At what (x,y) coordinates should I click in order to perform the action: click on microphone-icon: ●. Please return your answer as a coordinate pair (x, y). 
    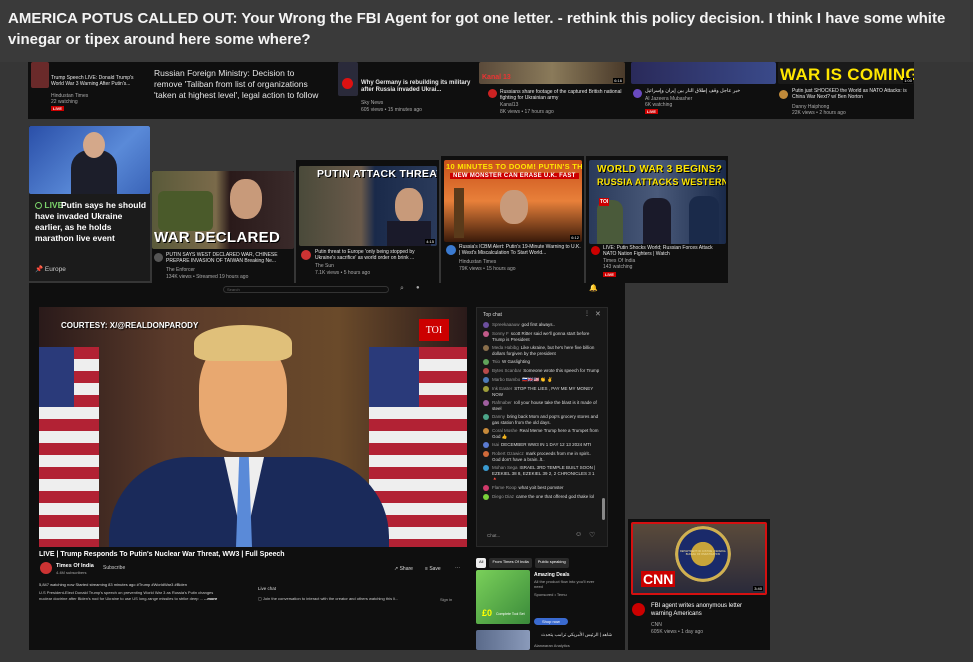
    Looking at the image, I should click on (418, 288).